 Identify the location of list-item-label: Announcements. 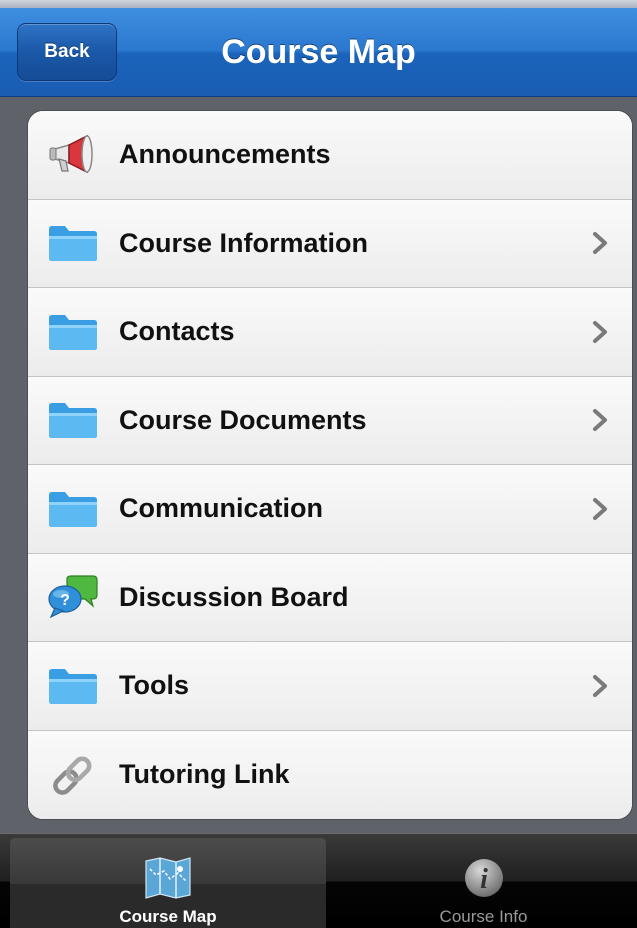
(225, 154).